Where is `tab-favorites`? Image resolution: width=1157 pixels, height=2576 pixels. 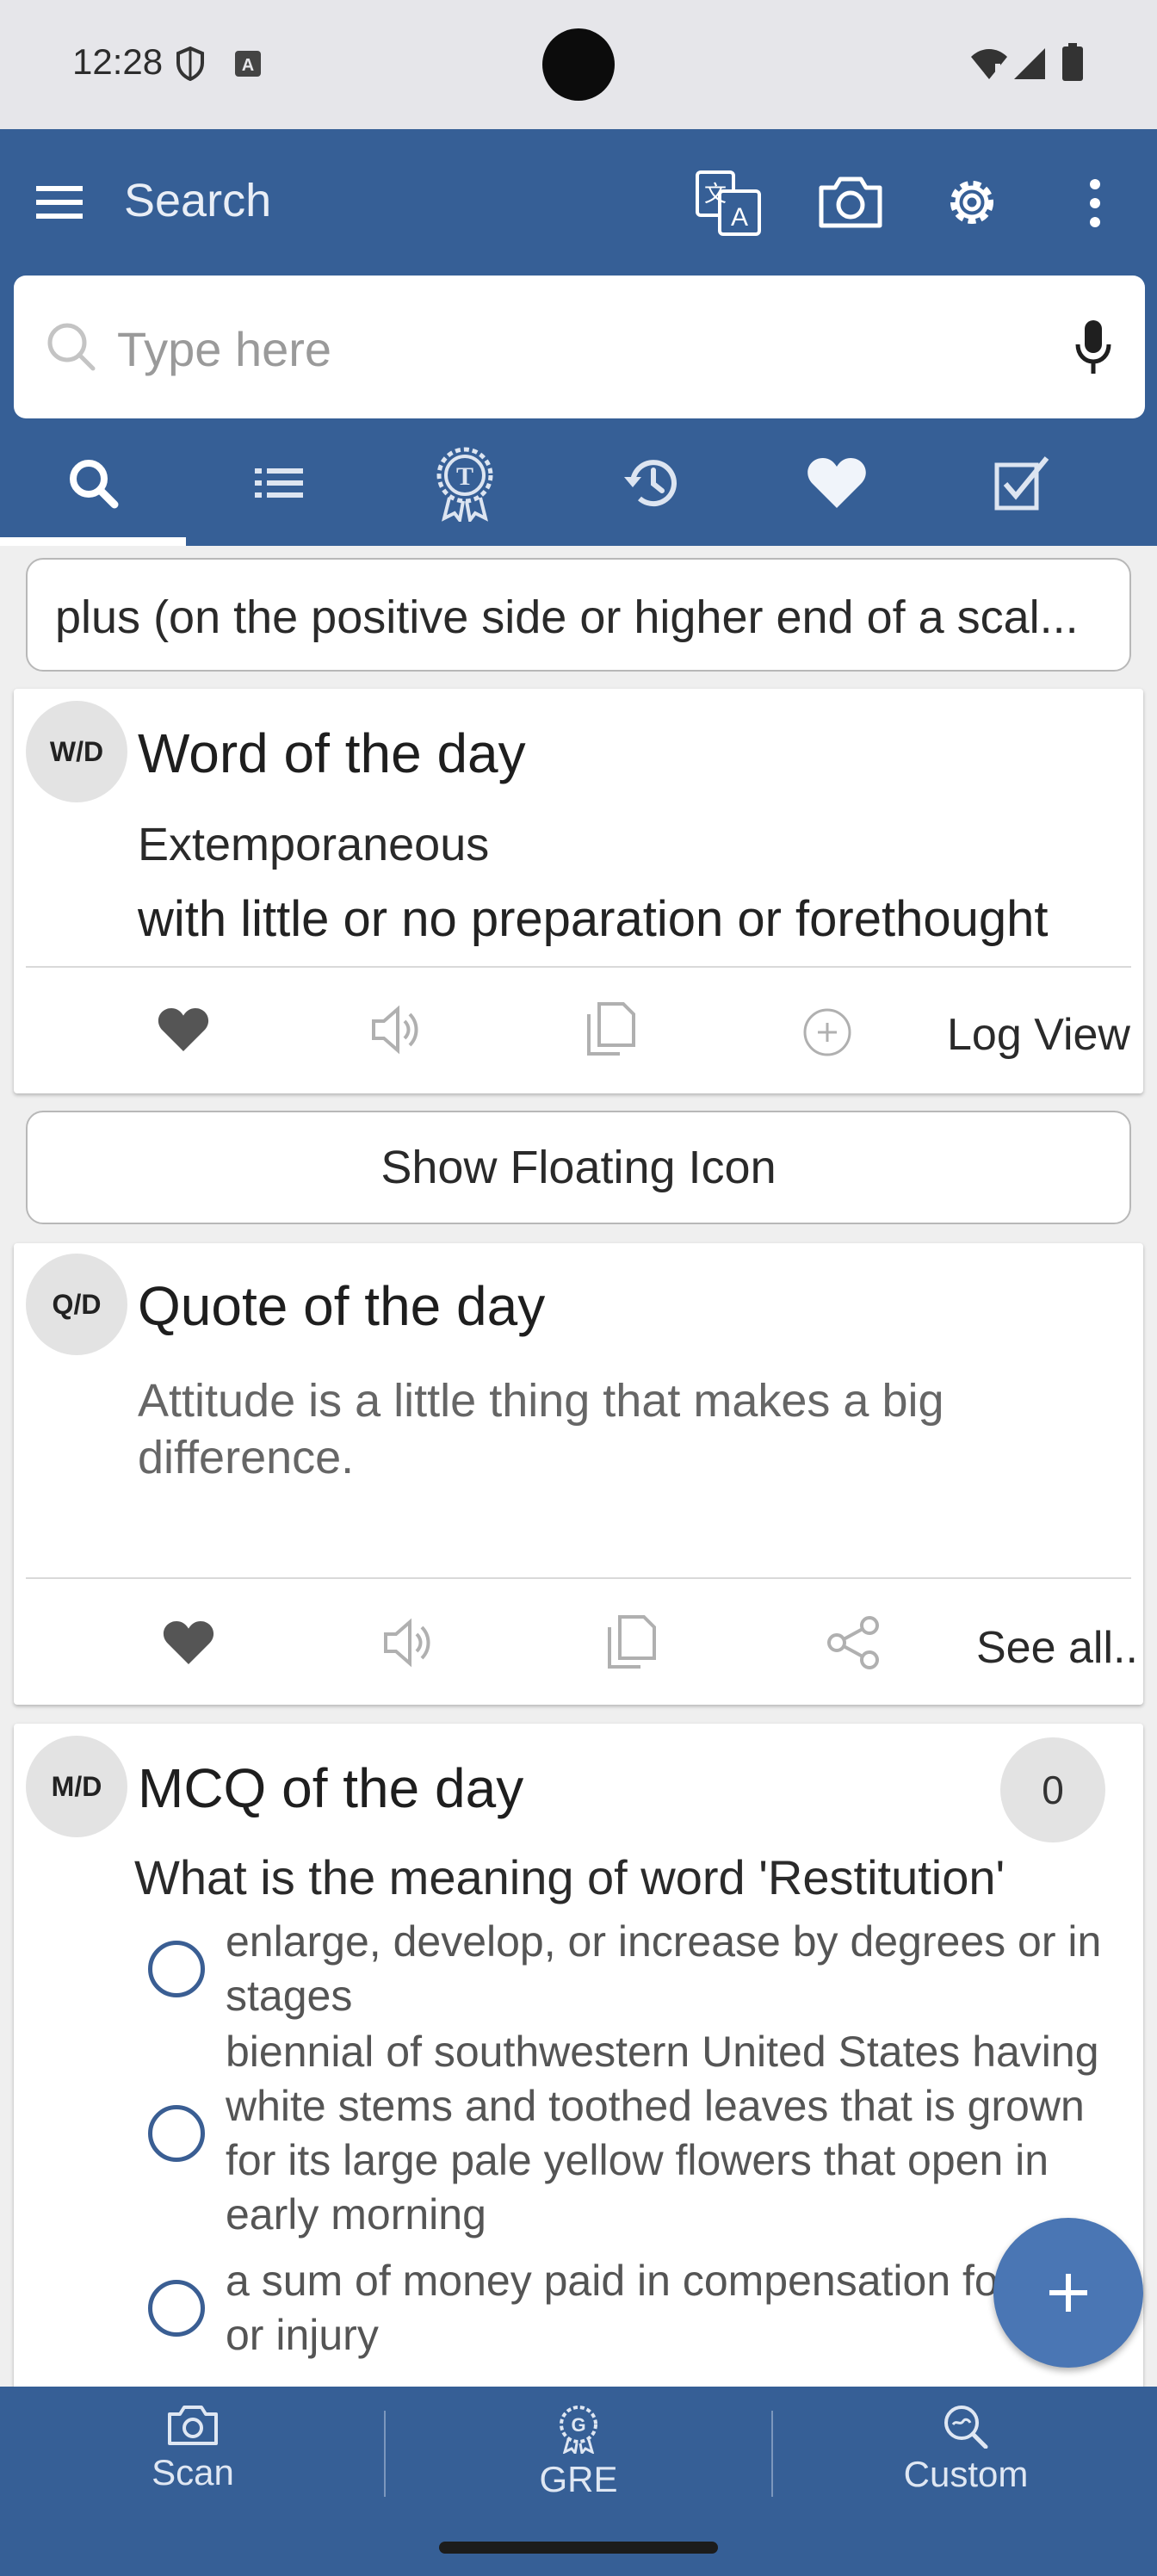
tab-favorites is located at coordinates (837, 483).